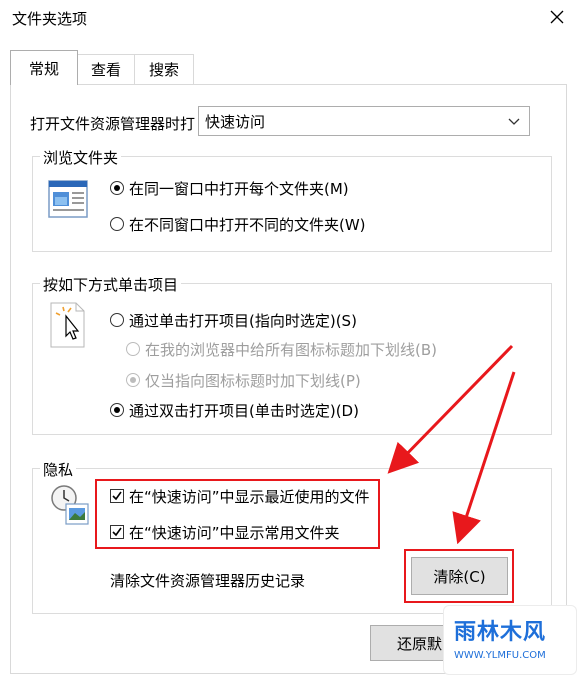 The width and height of the screenshot is (577, 675). What do you see at coordinates (44, 67) in the screenshot?
I see `tab-general: 常规` at bounding box center [44, 67].